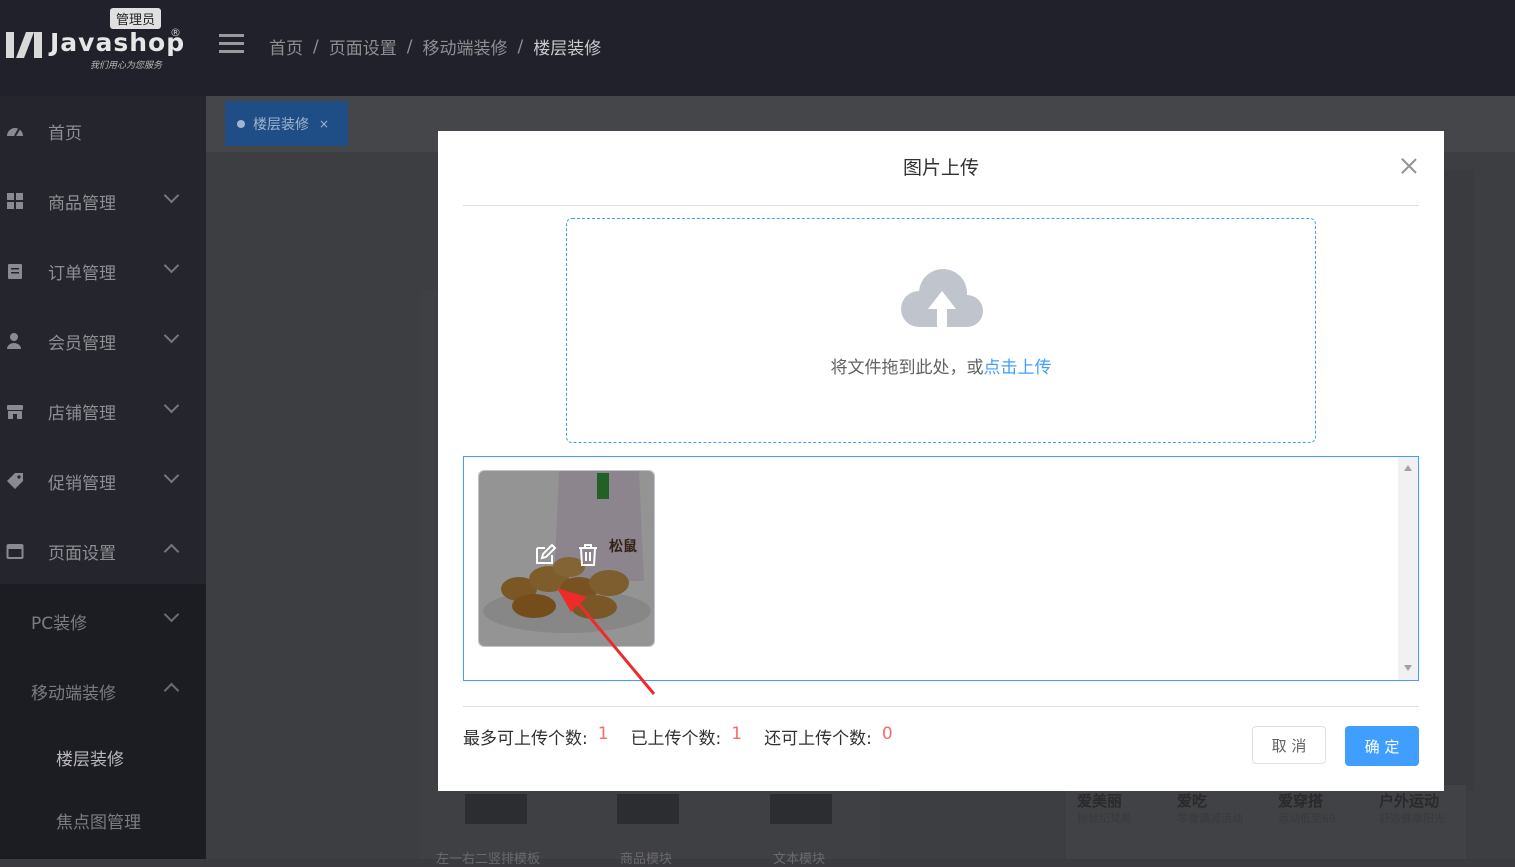 This screenshot has width=1515, height=867. I want to click on logo-mark-icon, so click(24, 45).